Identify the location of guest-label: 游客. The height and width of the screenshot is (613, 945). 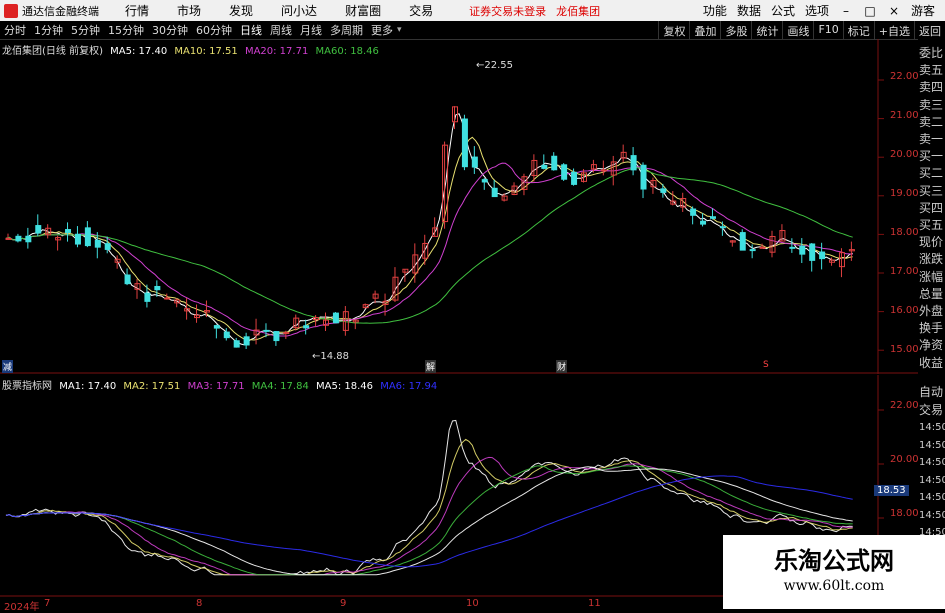
(923, 10).